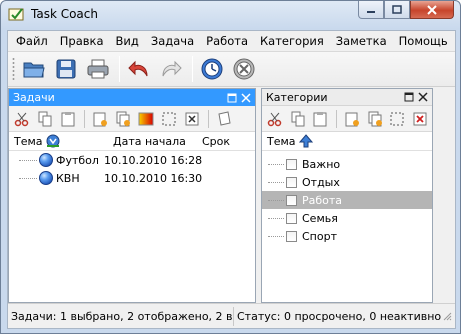 Image resolution: width=461 pixels, height=334 pixels. I want to click on category-item: Семья, so click(347, 218).